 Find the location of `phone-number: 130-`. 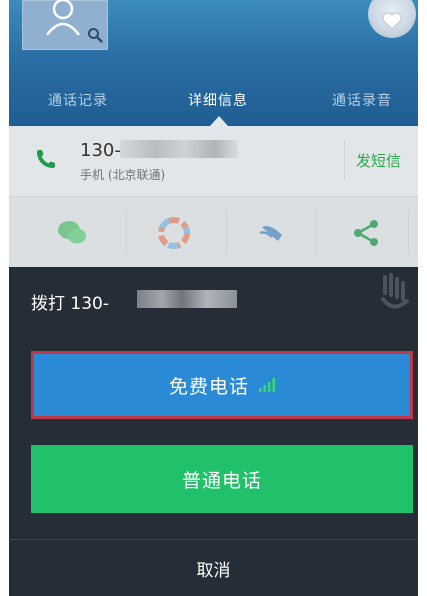

phone-number: 130- is located at coordinates (100, 150).